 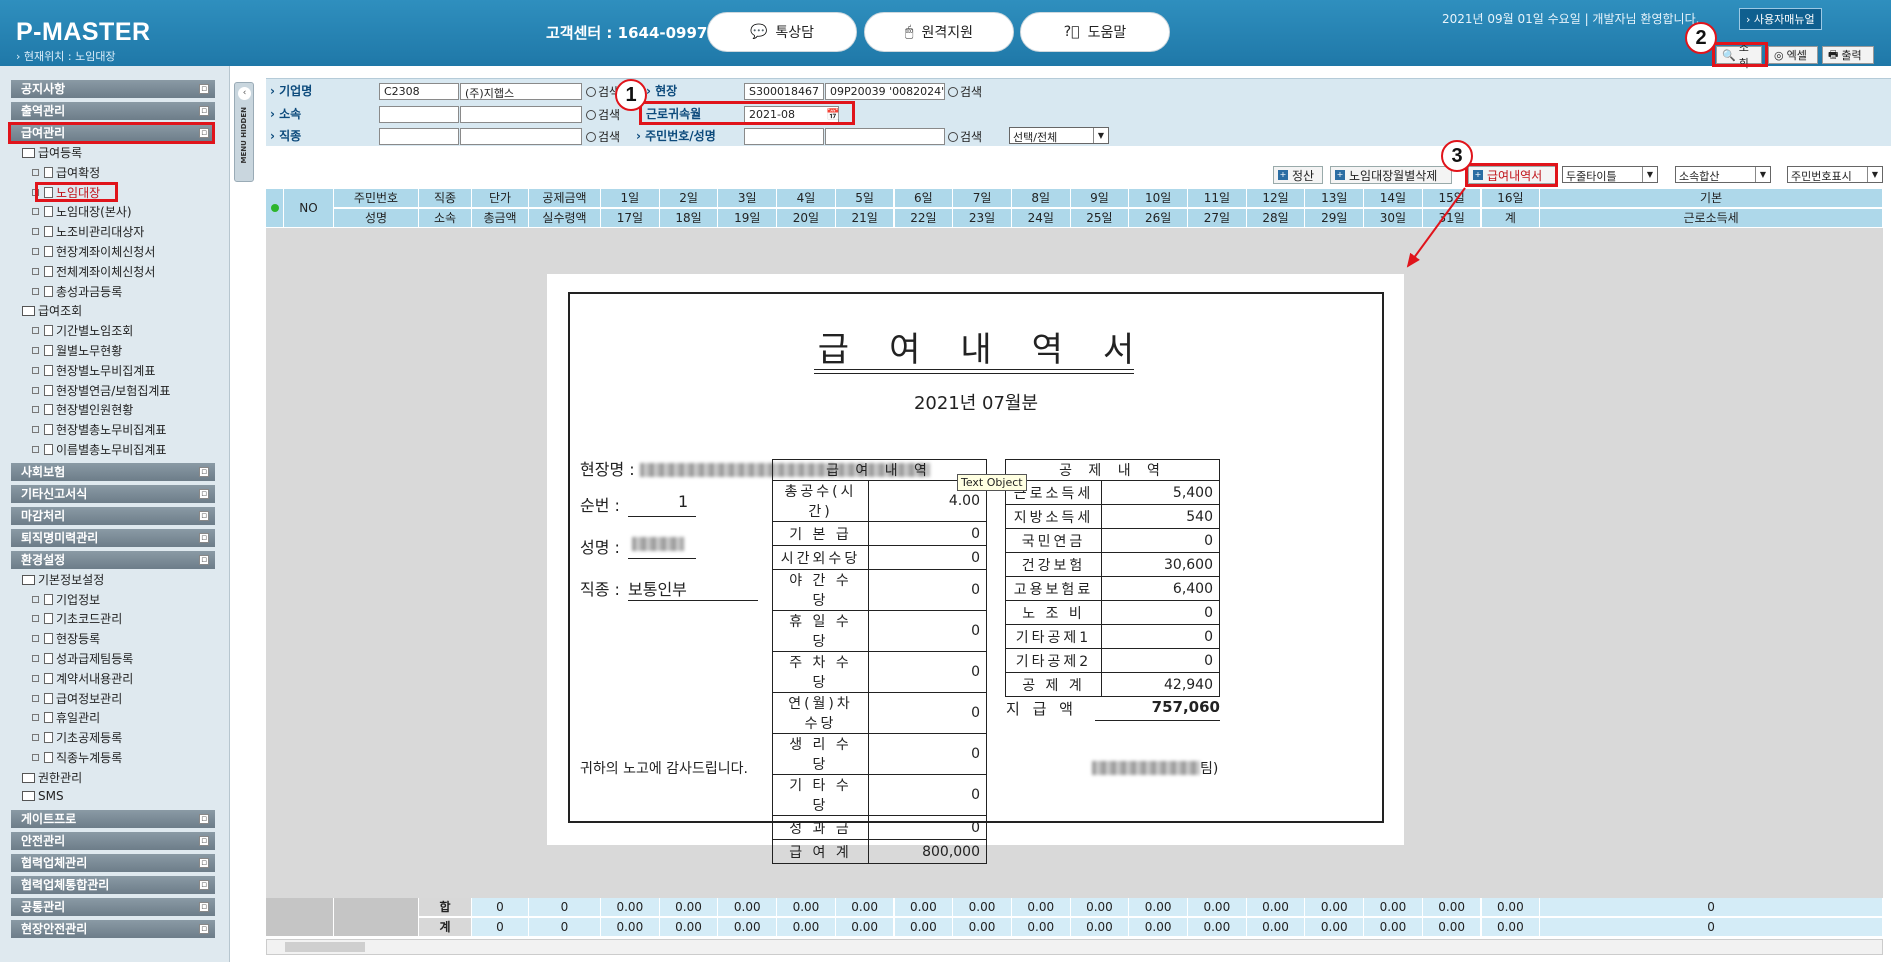 I want to click on arrow-overlay, so click(x=1436, y=227).